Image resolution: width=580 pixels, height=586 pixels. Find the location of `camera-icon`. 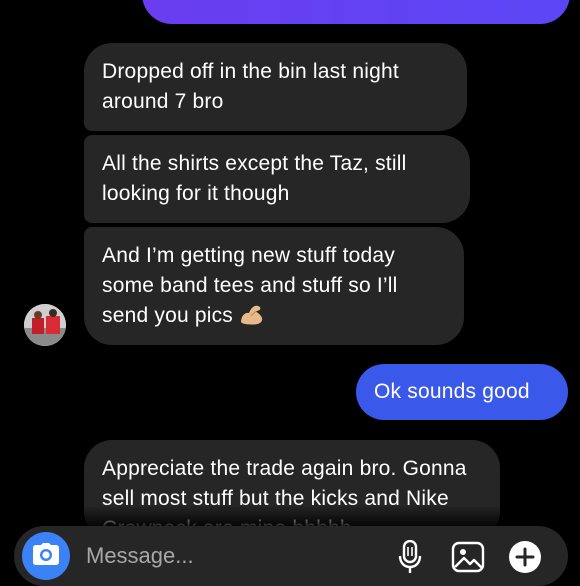

camera-icon is located at coordinates (46, 556).